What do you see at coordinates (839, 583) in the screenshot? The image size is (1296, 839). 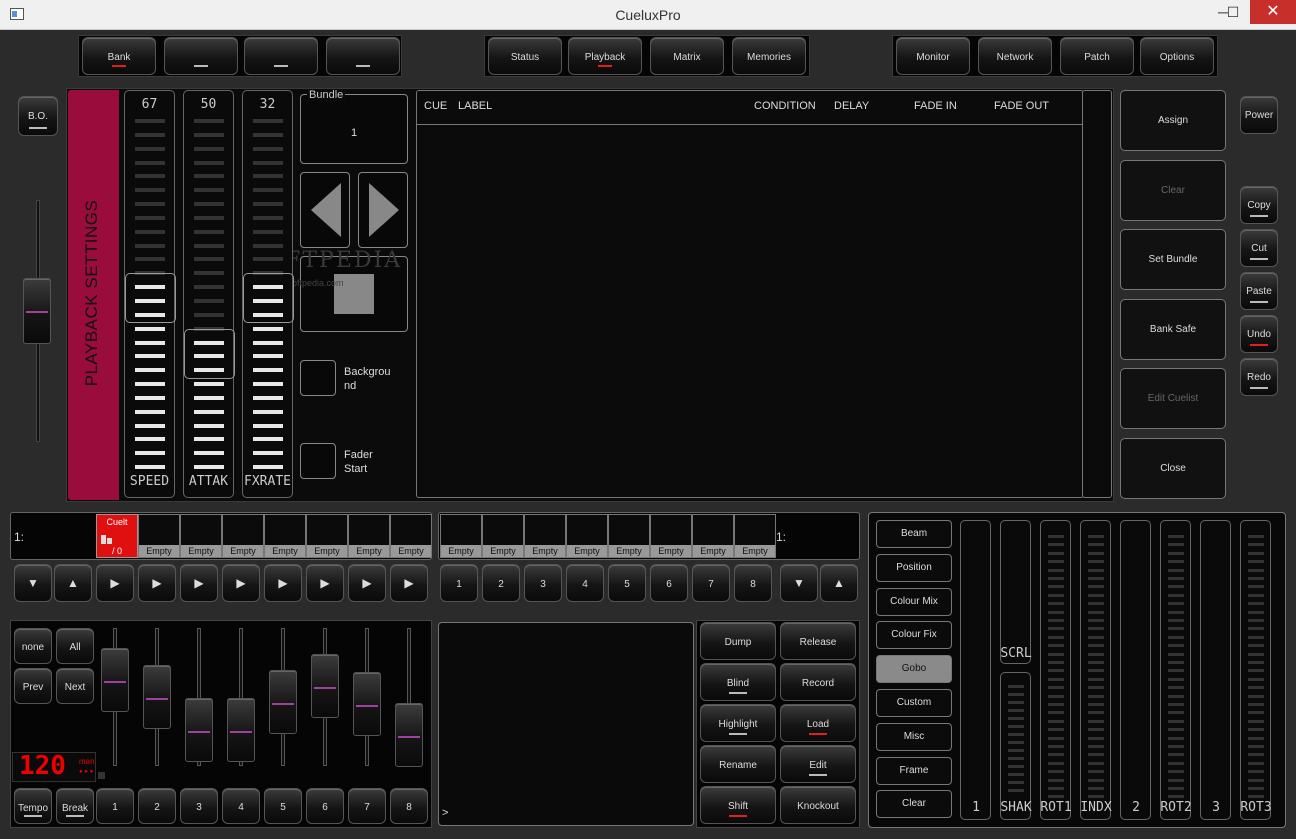 I see `bank-up-right-button: ▲` at bounding box center [839, 583].